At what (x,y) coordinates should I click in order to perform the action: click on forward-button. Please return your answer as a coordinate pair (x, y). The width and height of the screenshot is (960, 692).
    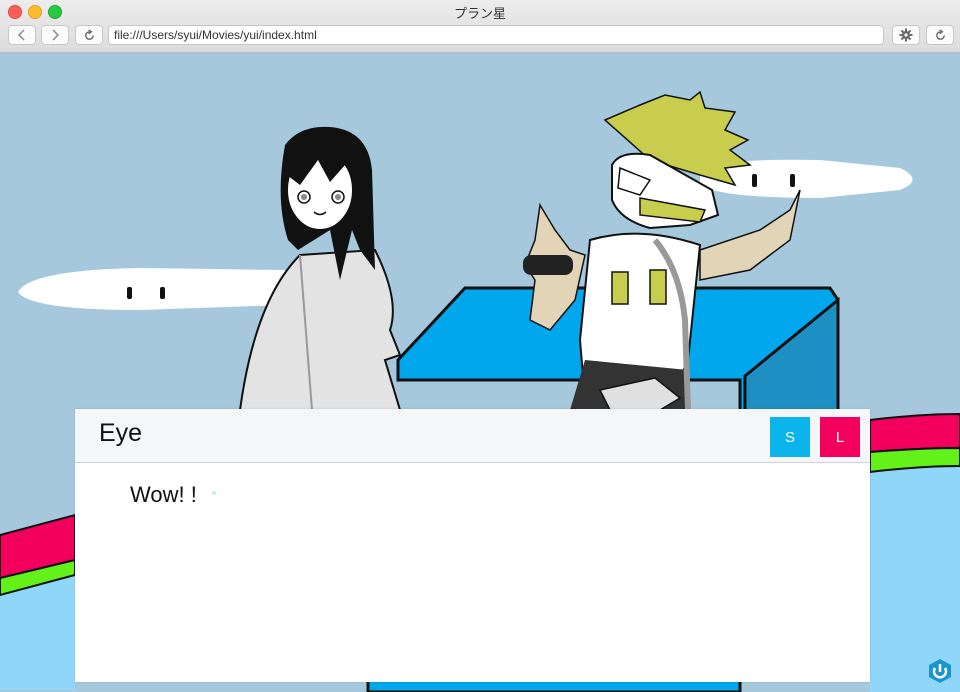
    Looking at the image, I should click on (55, 35).